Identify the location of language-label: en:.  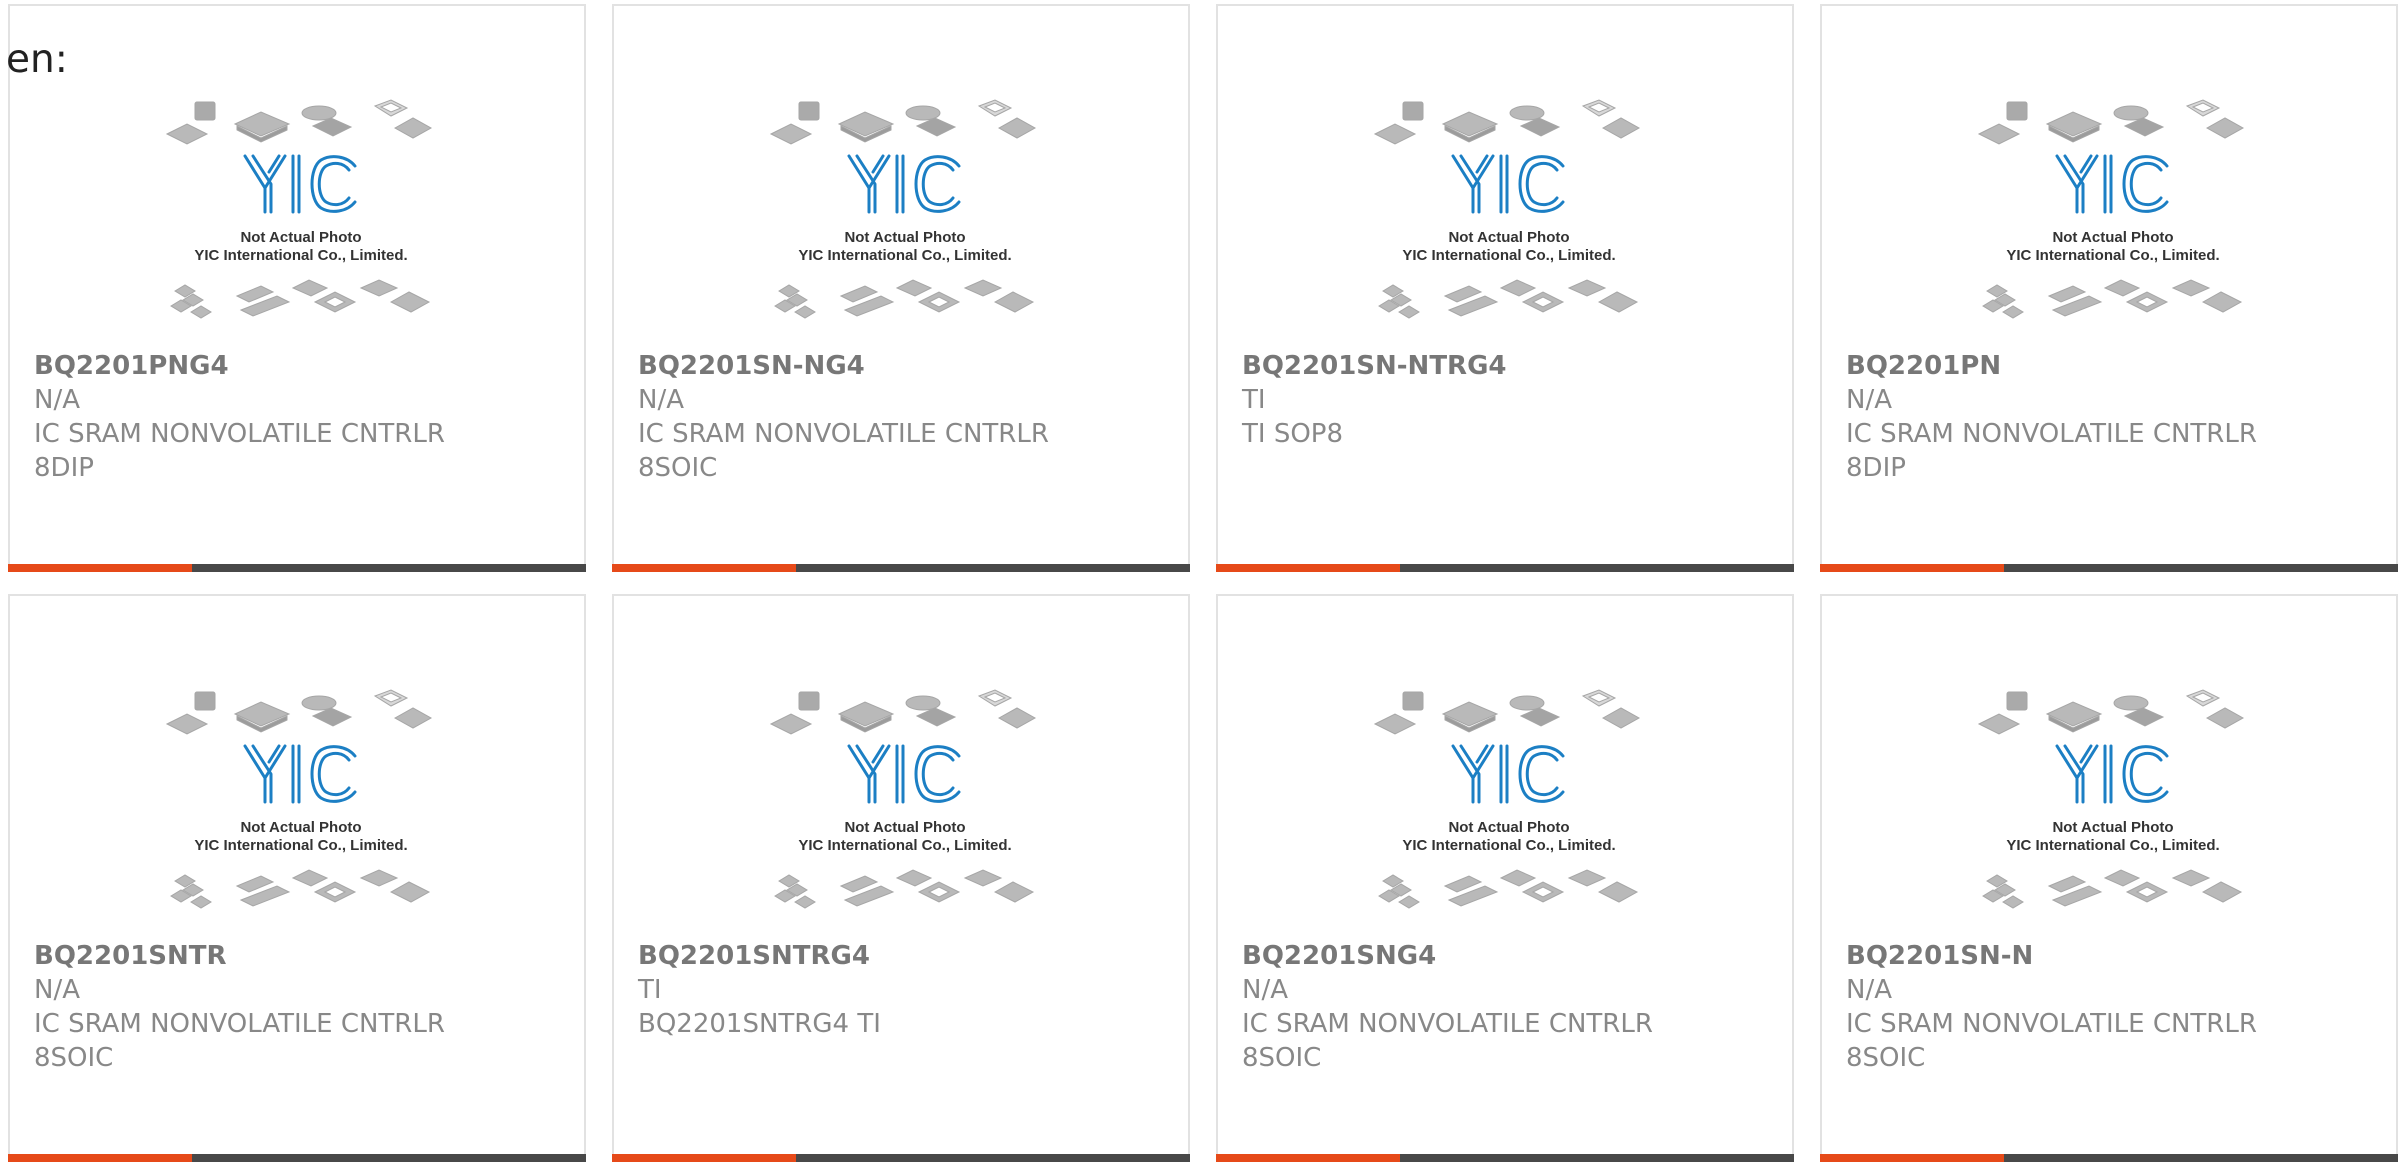
(37, 59).